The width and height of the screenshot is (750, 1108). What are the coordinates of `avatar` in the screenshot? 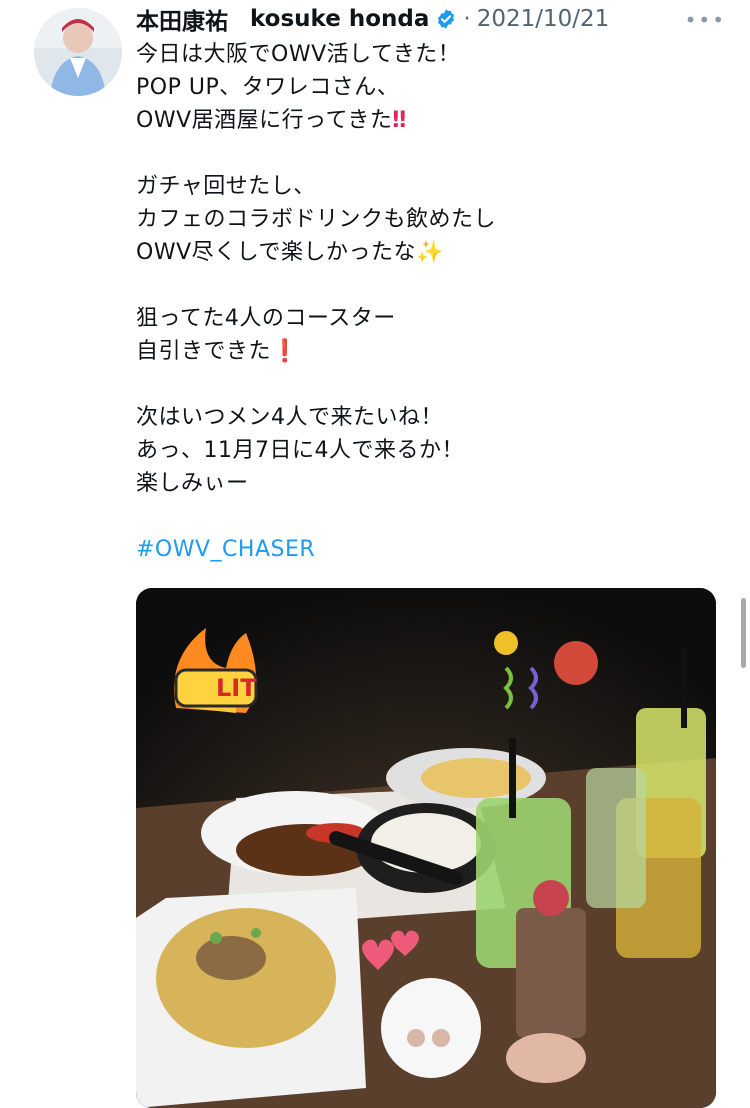 It's located at (78, 52).